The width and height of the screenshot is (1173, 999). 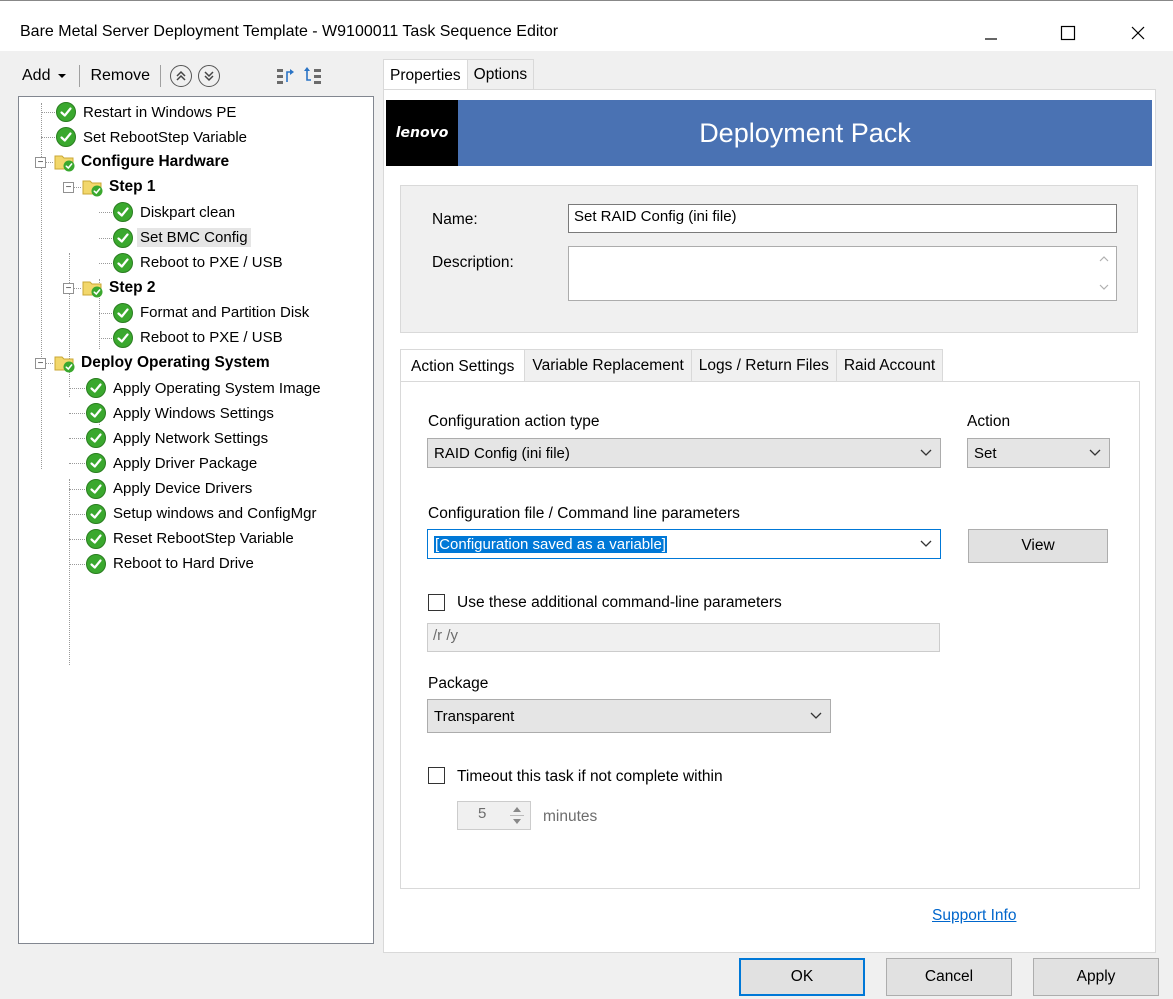 What do you see at coordinates (763, 365) in the screenshot?
I see `tab-logs-return-files: Logs / Return Files` at bounding box center [763, 365].